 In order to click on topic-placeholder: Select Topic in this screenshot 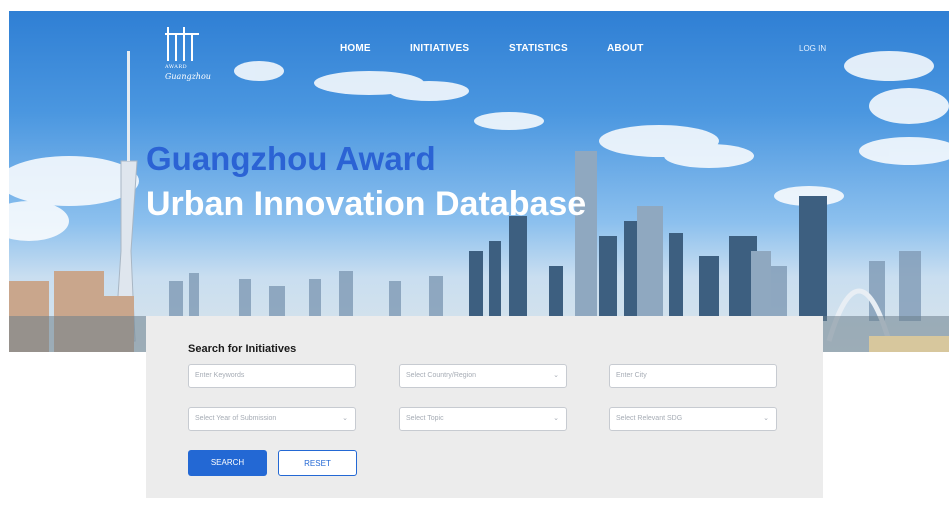, I will do `click(425, 418)`.